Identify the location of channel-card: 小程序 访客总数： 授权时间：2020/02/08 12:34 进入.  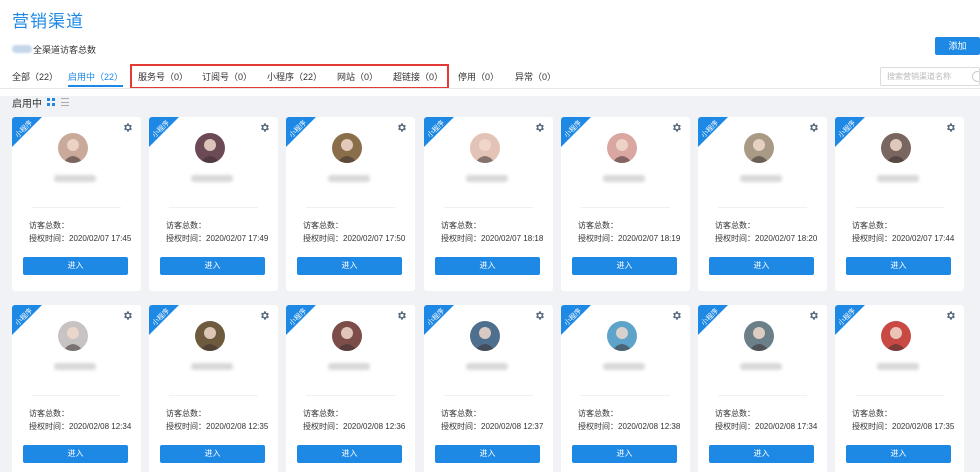
(76, 388).